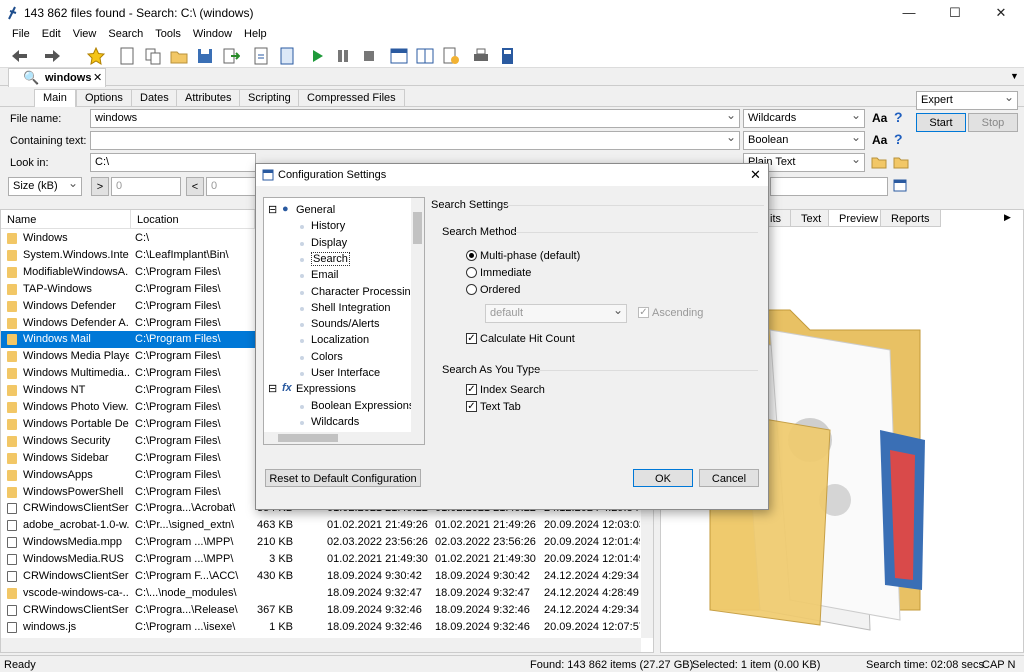  What do you see at coordinates (1001, 13) in the screenshot?
I see `close-button: ✕` at bounding box center [1001, 13].